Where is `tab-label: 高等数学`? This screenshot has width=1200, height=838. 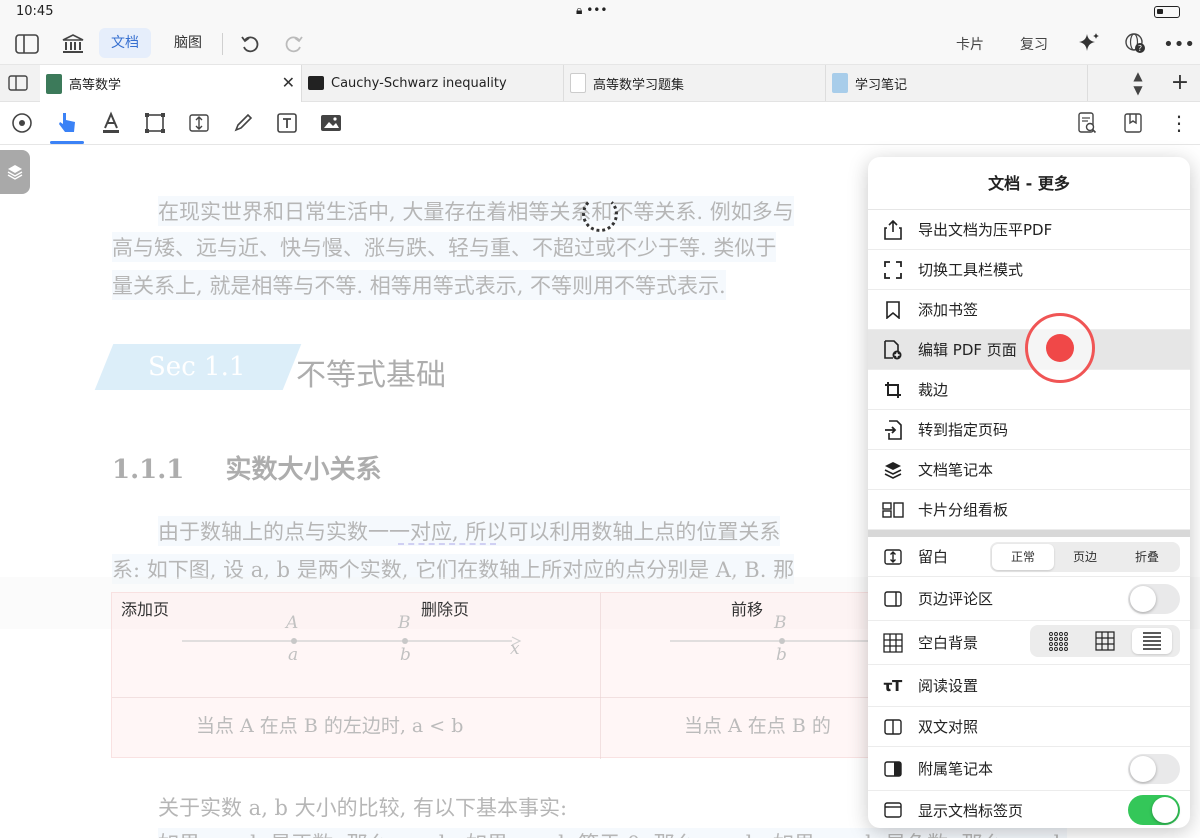
tab-label: 高等数学 is located at coordinates (95, 85).